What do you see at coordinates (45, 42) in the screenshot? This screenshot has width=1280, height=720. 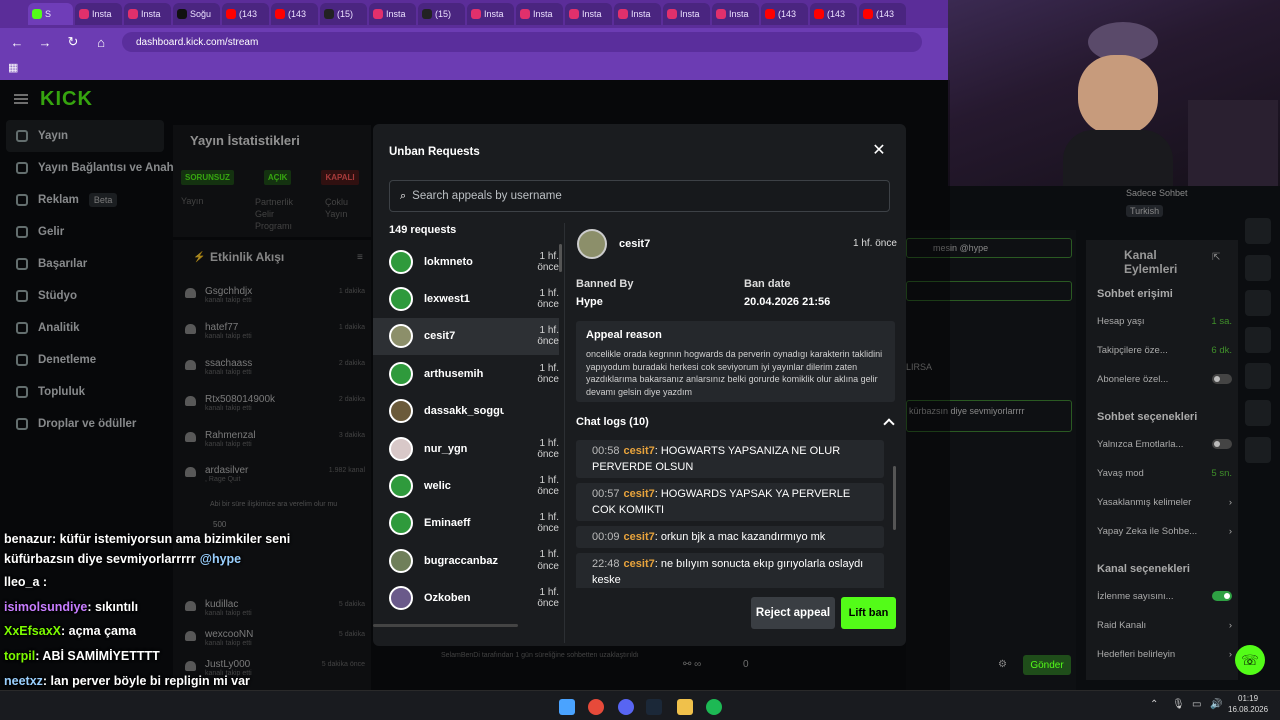 I see `forward-icon: →` at bounding box center [45, 42].